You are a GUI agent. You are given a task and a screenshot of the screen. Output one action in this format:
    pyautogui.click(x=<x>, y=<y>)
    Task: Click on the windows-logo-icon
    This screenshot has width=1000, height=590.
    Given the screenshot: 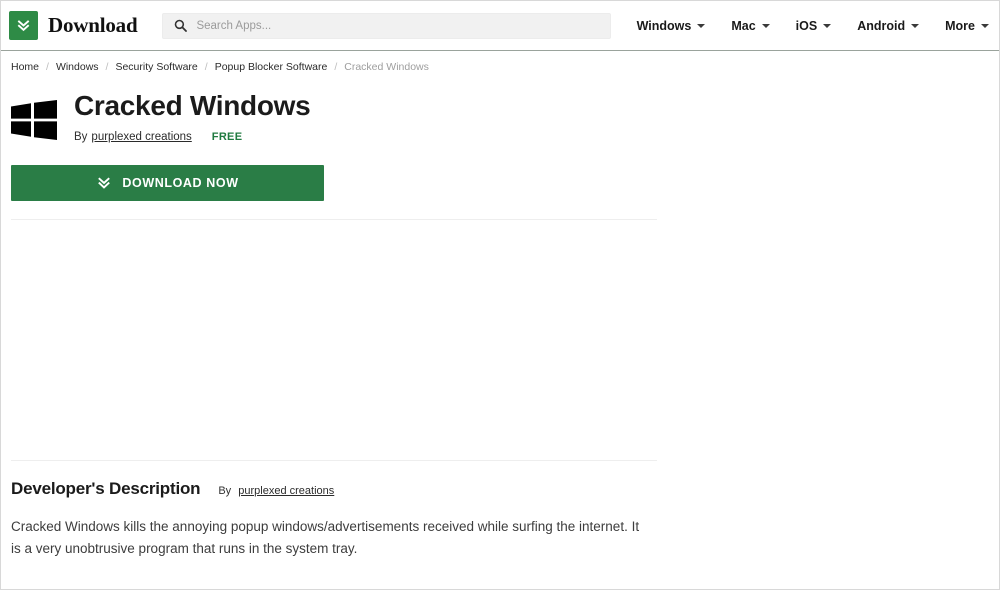 What is the action you would take?
    pyautogui.click(x=34, y=120)
    